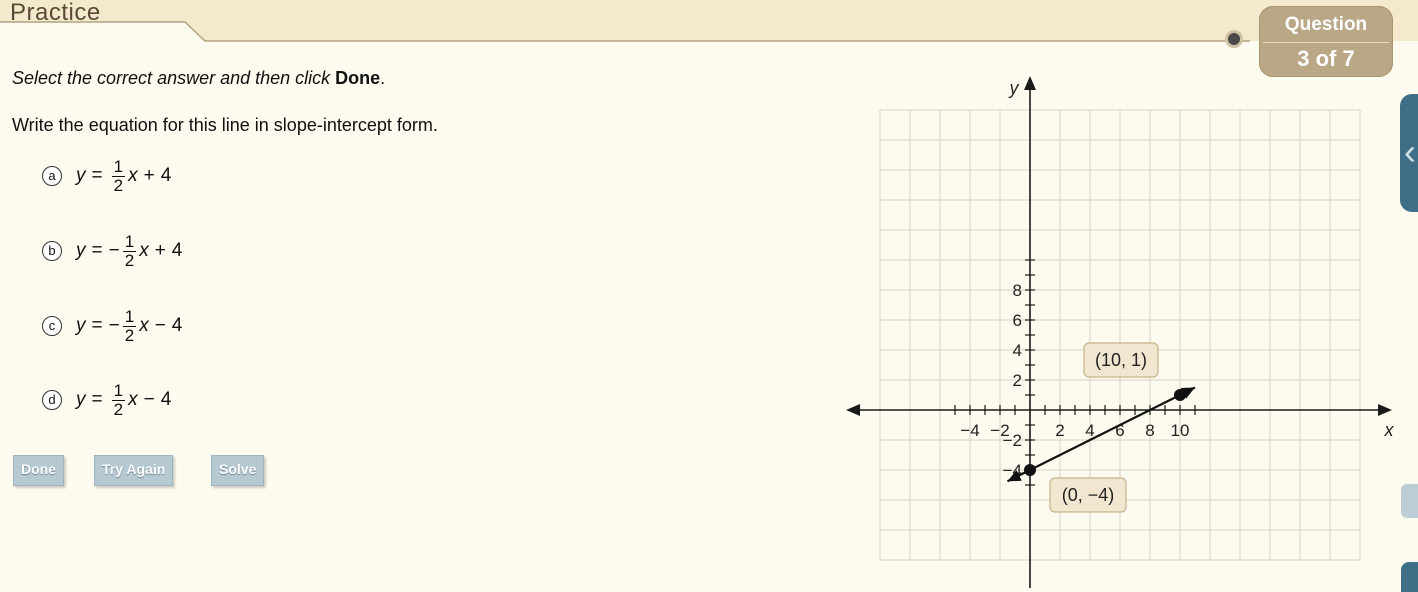  I want to click on y-tick-label: 4, so click(1017, 350).